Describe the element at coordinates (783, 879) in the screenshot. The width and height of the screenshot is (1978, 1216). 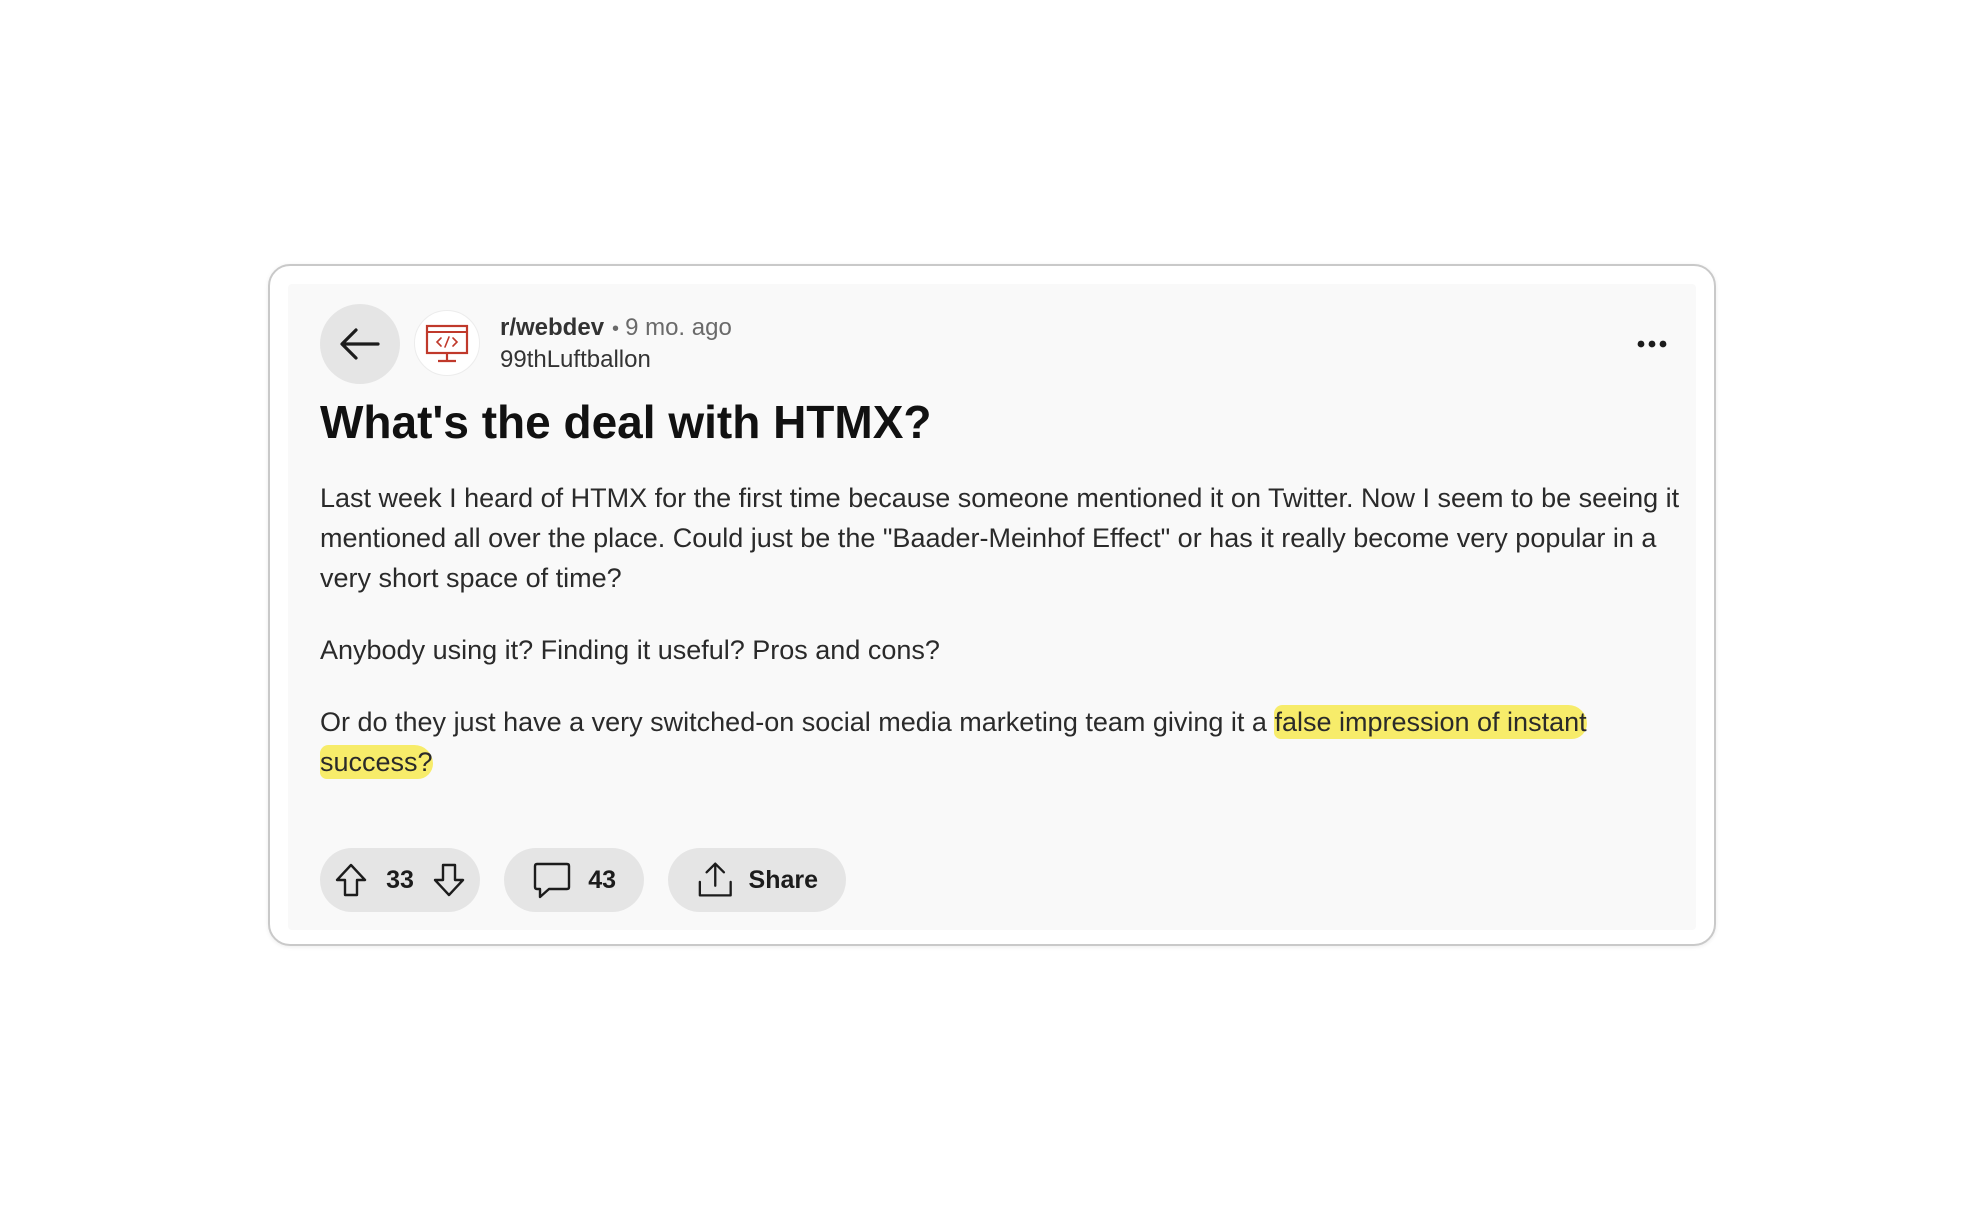
I see `share-label: Share` at that location.